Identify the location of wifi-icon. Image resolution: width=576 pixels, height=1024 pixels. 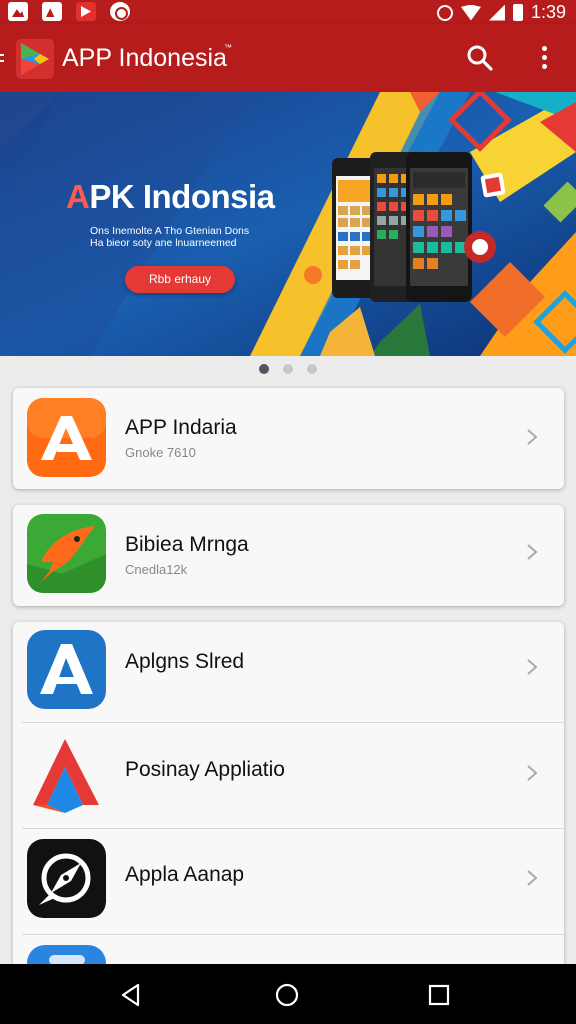
(470, 12).